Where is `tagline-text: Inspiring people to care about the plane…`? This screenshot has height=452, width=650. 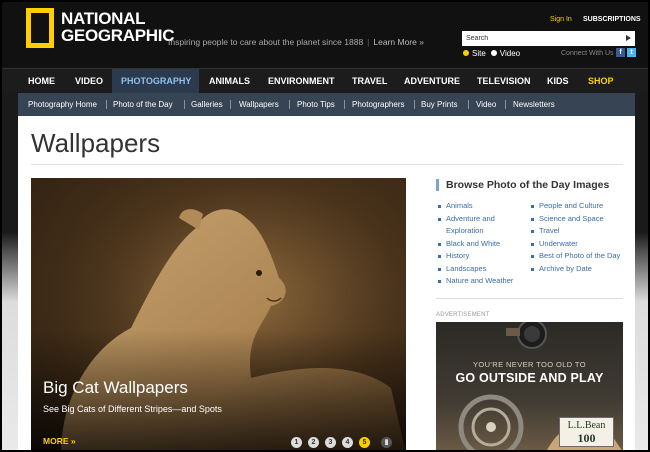
tagline-text: Inspiring people to care about the plane… is located at coordinates (266, 42).